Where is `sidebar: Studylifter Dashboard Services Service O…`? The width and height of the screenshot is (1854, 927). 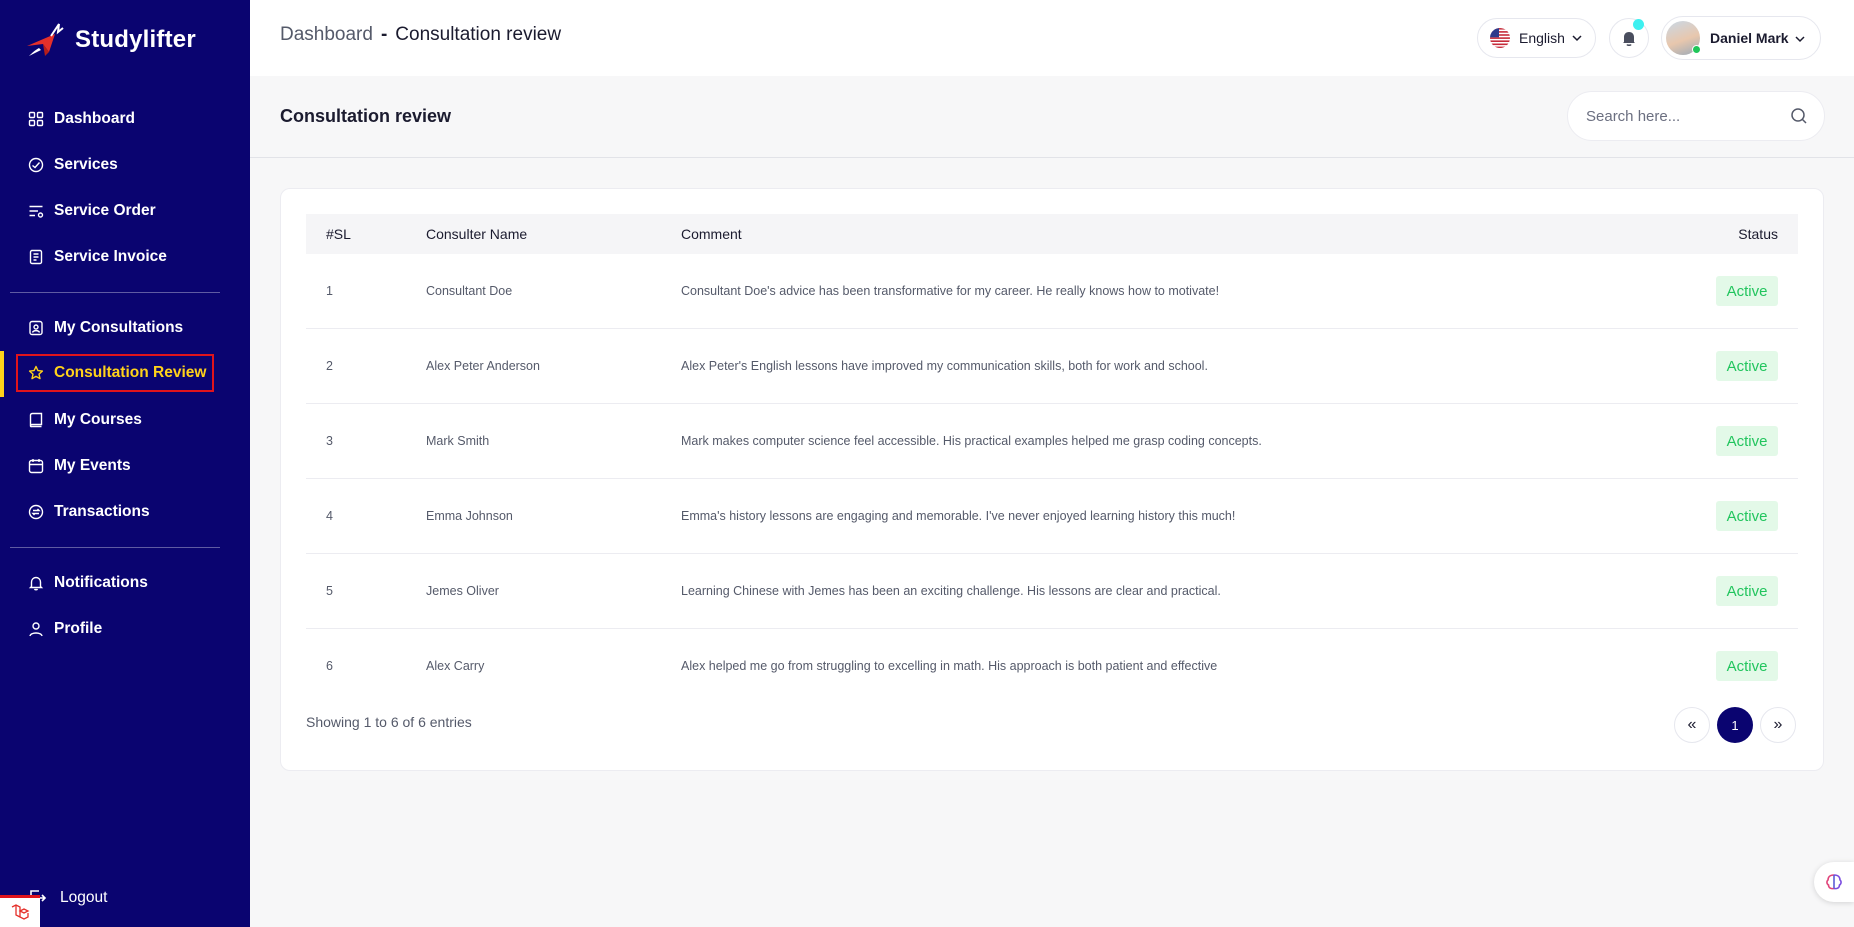
sidebar: Studylifter Dashboard Services Service O… is located at coordinates (125, 463).